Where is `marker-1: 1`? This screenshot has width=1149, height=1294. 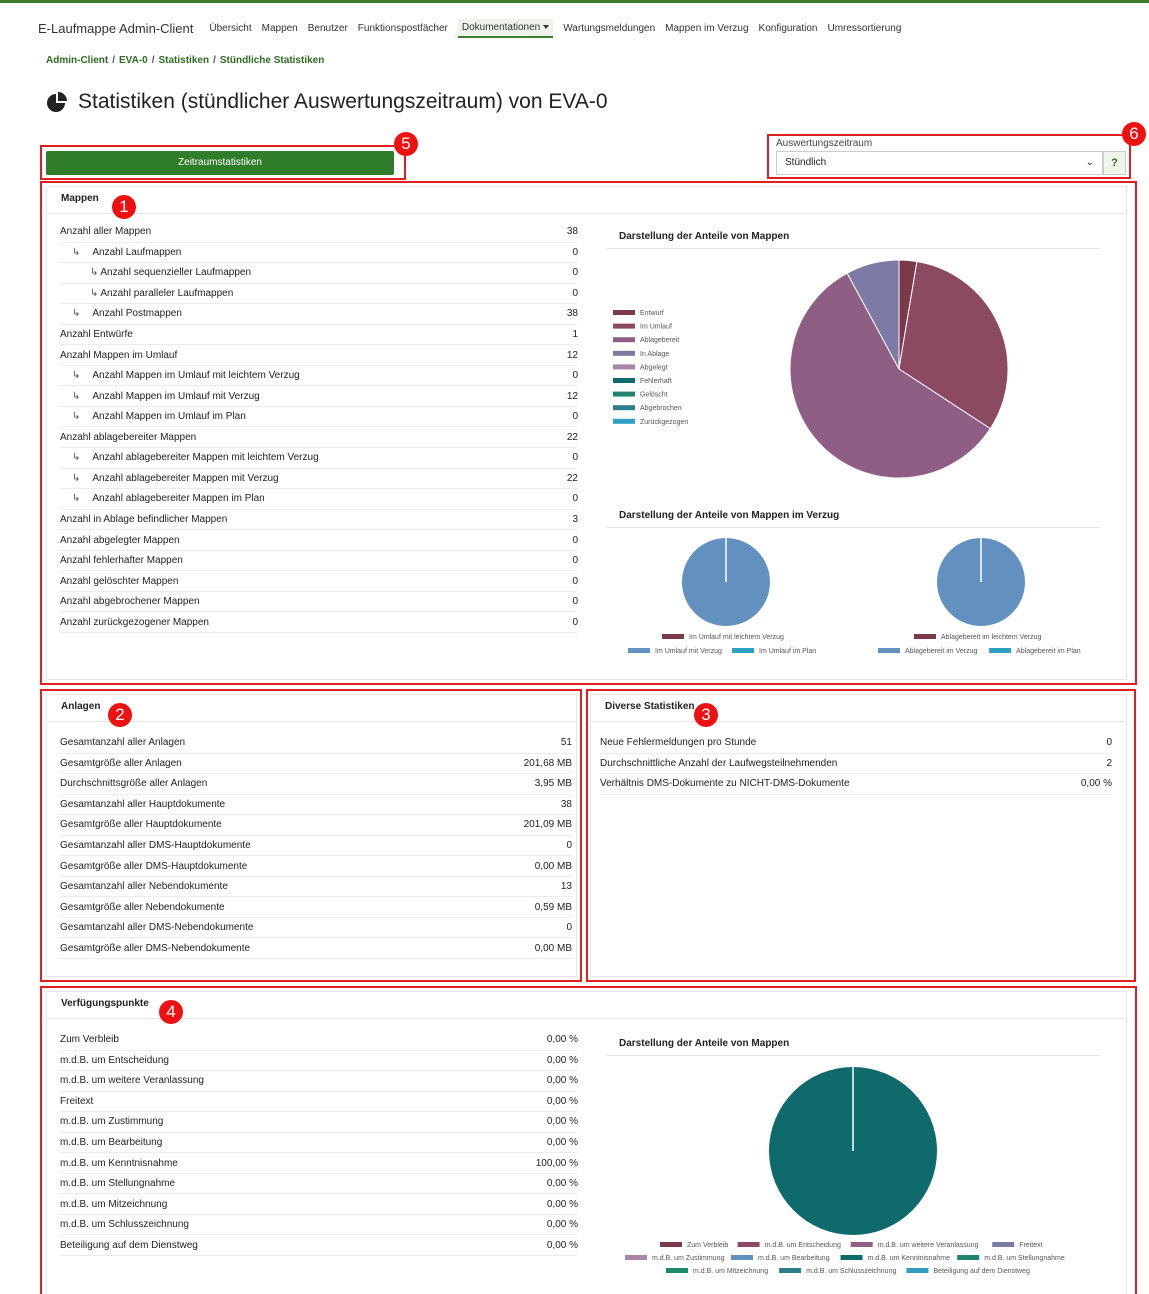
marker-1: 1 is located at coordinates (124, 207).